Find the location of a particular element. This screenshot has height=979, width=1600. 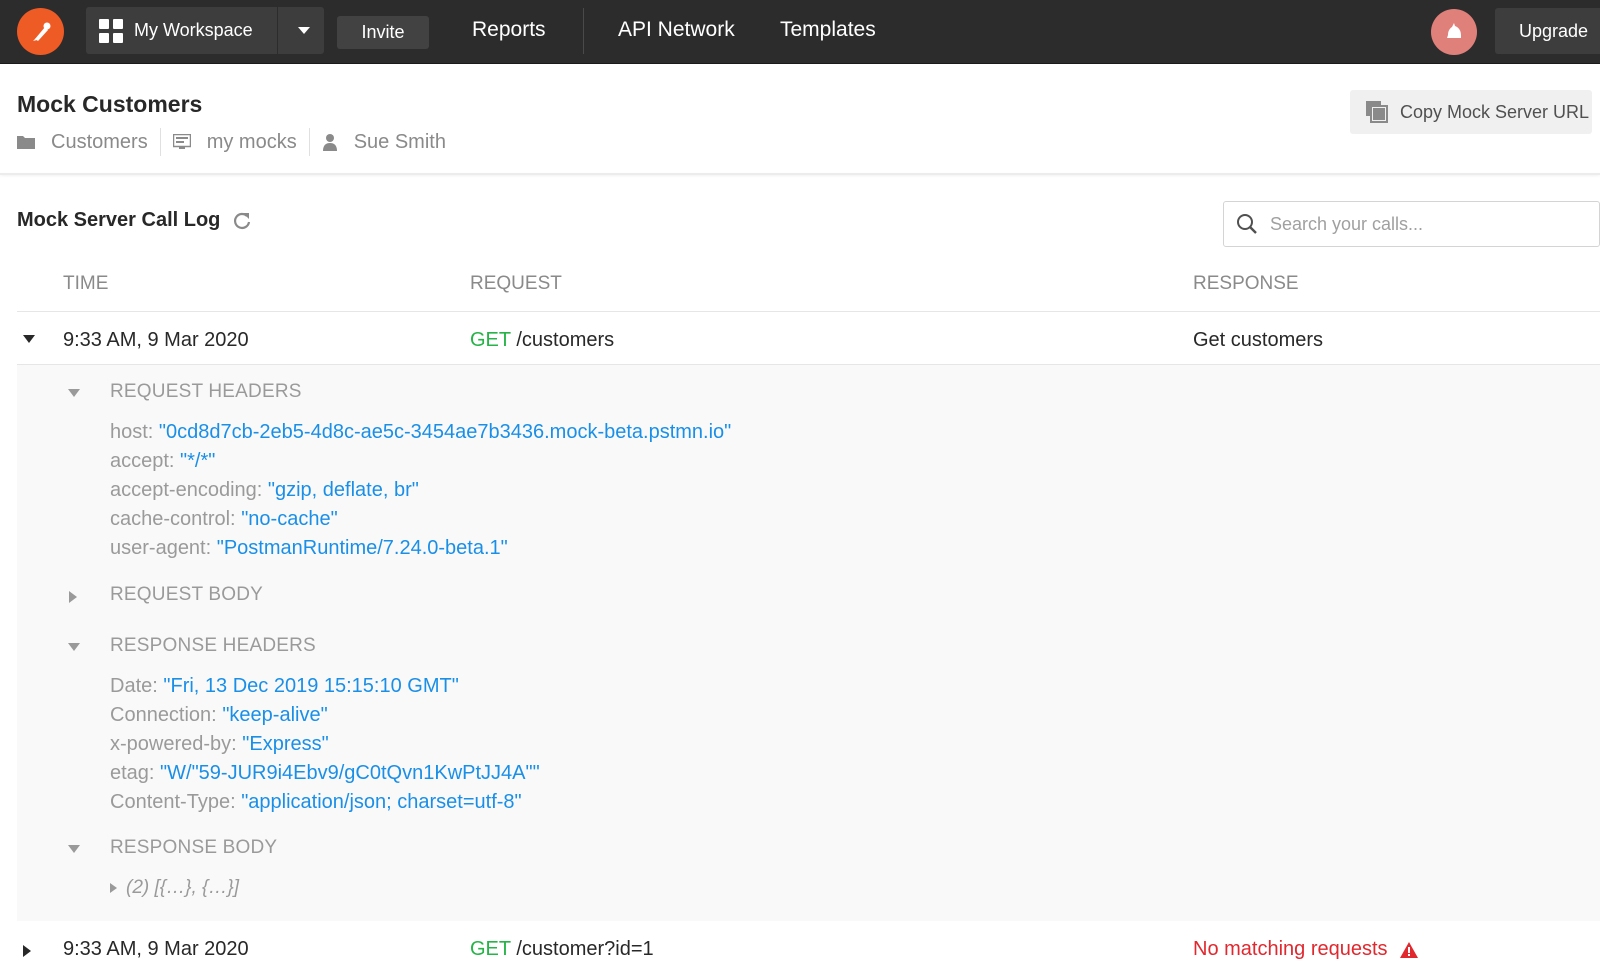

header-row: accept-encoding: "gzip, deflate, br" is located at coordinates (264, 490).